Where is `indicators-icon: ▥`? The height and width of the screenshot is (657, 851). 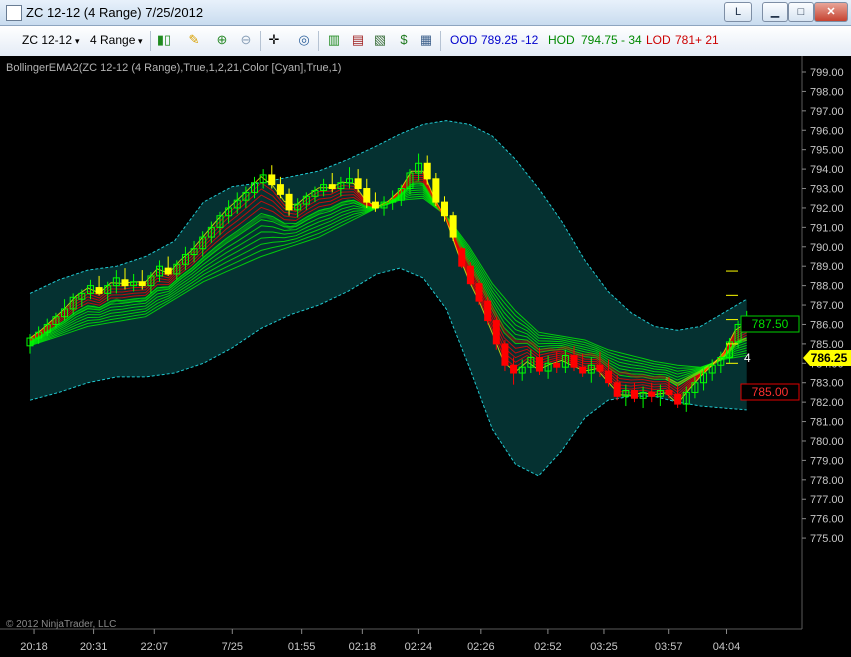
indicators-icon: ▥ is located at coordinates (334, 40).